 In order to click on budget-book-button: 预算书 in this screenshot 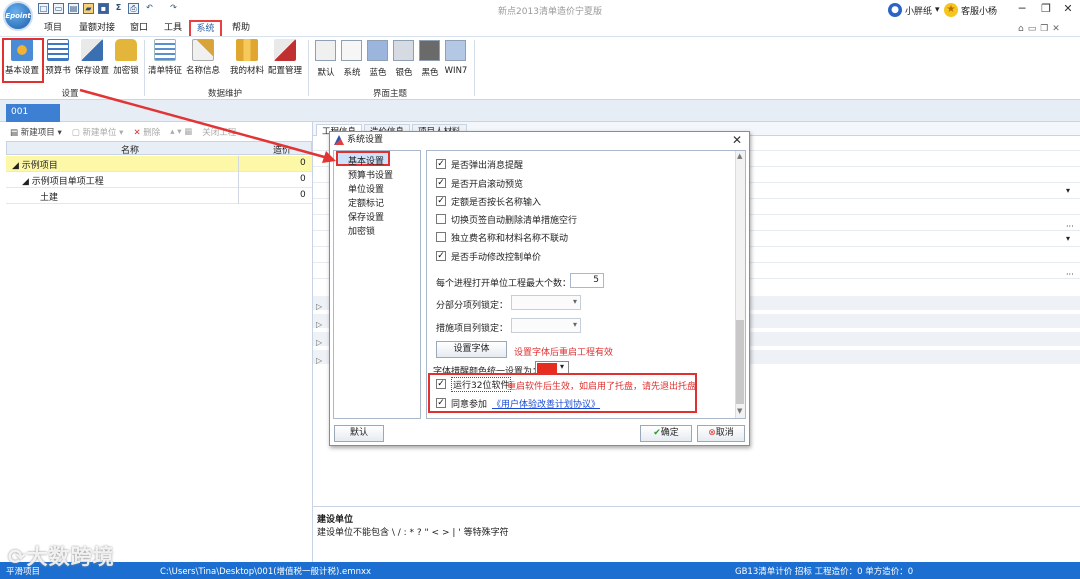, I will do `click(58, 60)`.